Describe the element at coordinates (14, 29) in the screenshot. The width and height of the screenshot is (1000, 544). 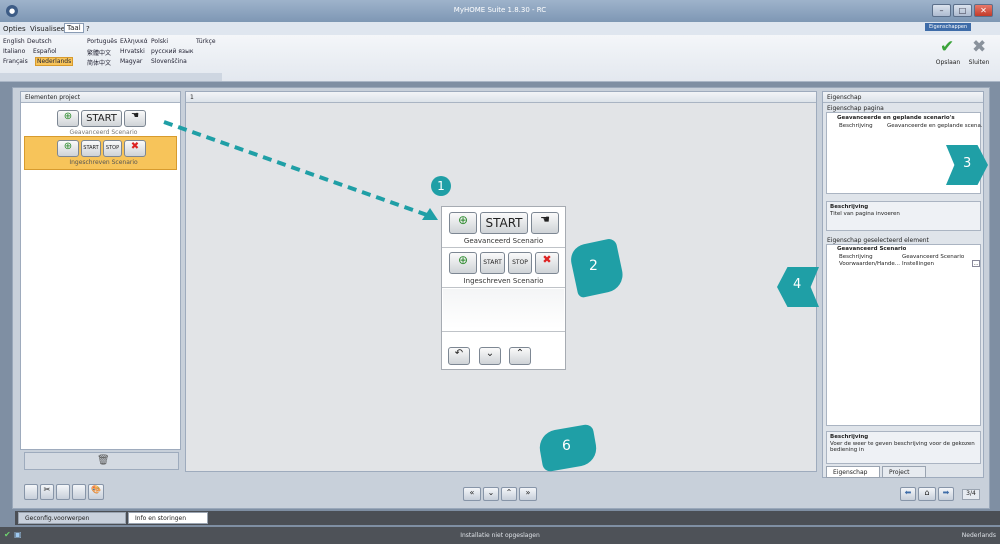
I see `menu-opties: Opties` at that location.